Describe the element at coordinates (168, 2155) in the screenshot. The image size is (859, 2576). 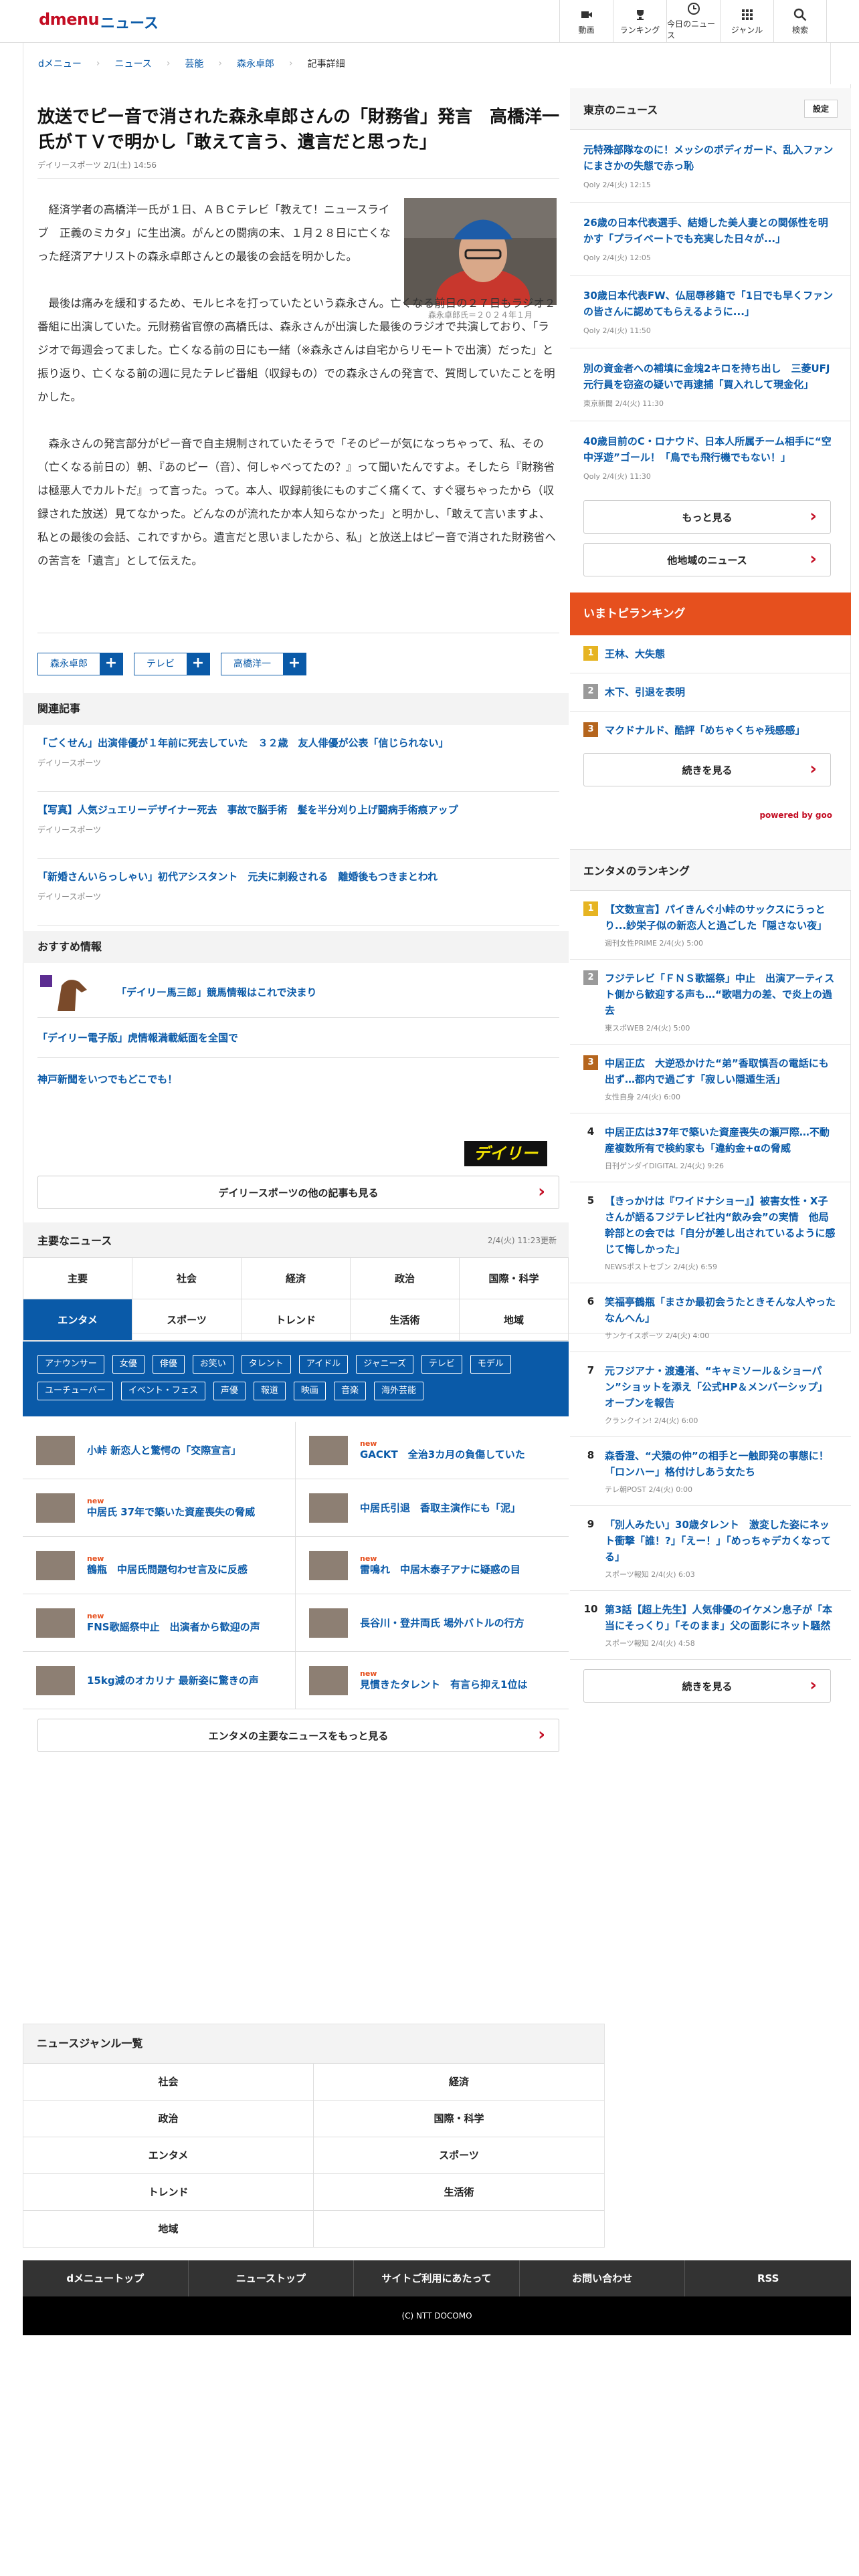
I see `genre-entertainment: エンタメ` at that location.